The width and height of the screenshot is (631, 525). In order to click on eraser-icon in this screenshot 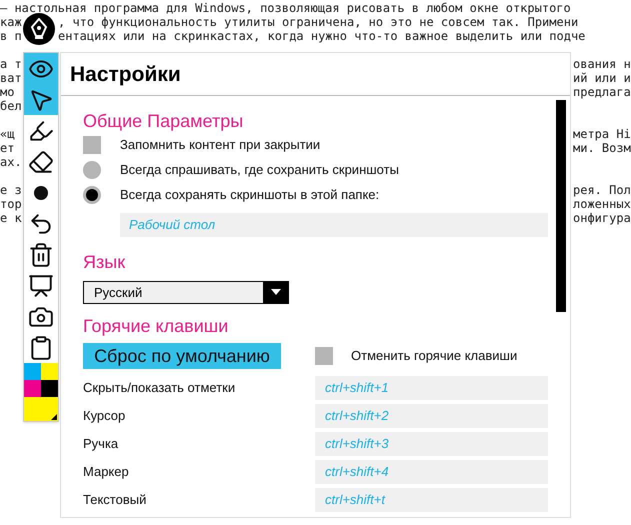, I will do `click(41, 161)`.